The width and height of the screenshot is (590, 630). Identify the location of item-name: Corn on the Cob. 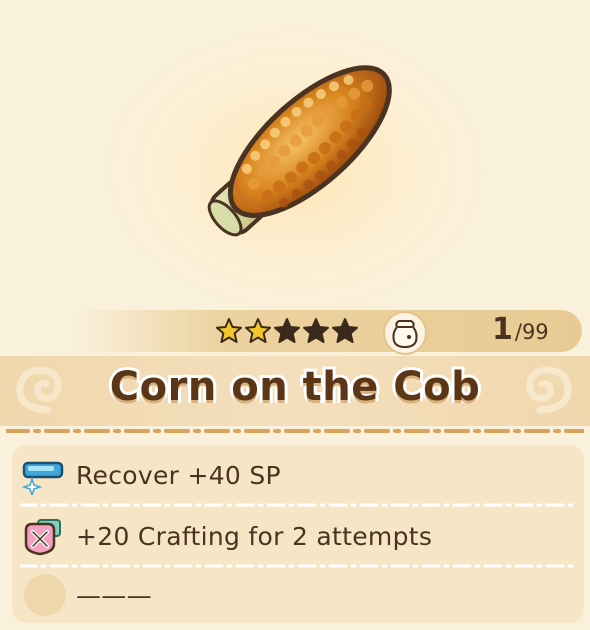
(295, 387).